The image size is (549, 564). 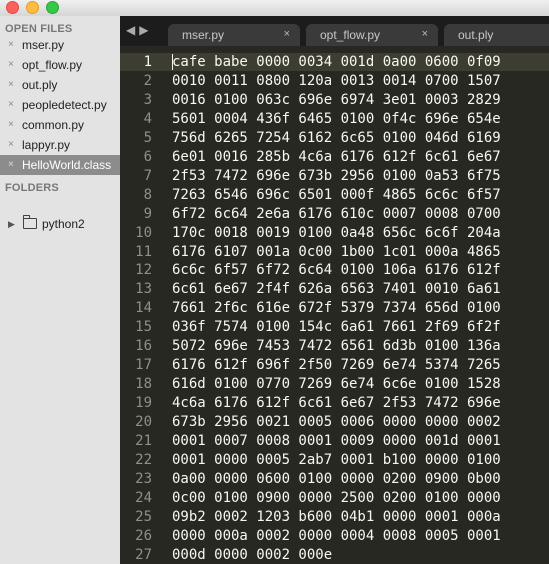 I want to click on open-file-item: × out.ply, so click(x=60, y=85).